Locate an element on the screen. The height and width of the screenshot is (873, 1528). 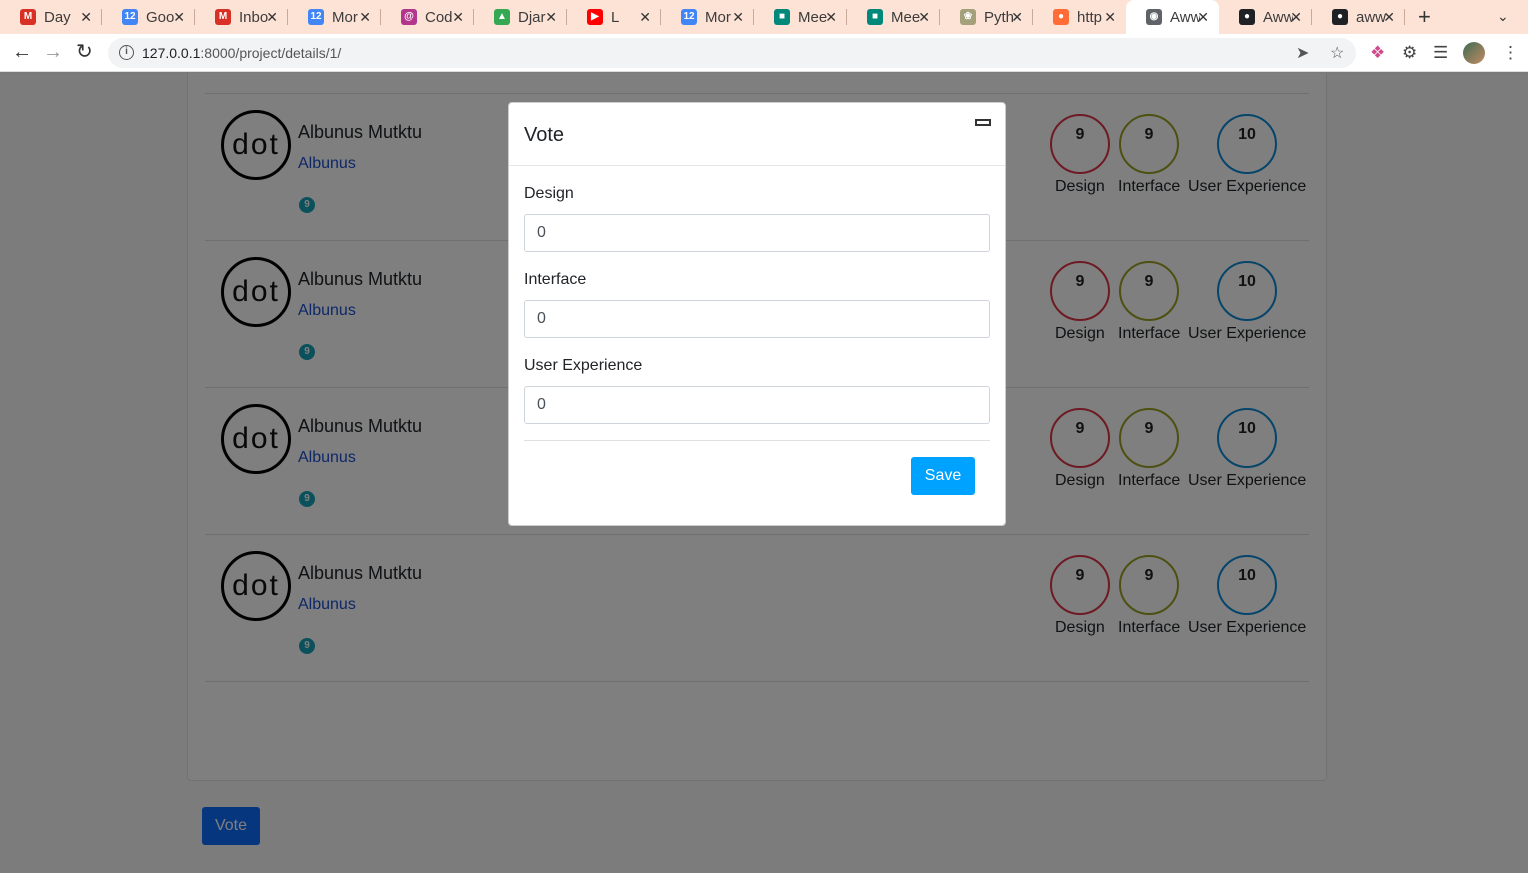
youtube-icon: ▶ is located at coordinates (595, 17).